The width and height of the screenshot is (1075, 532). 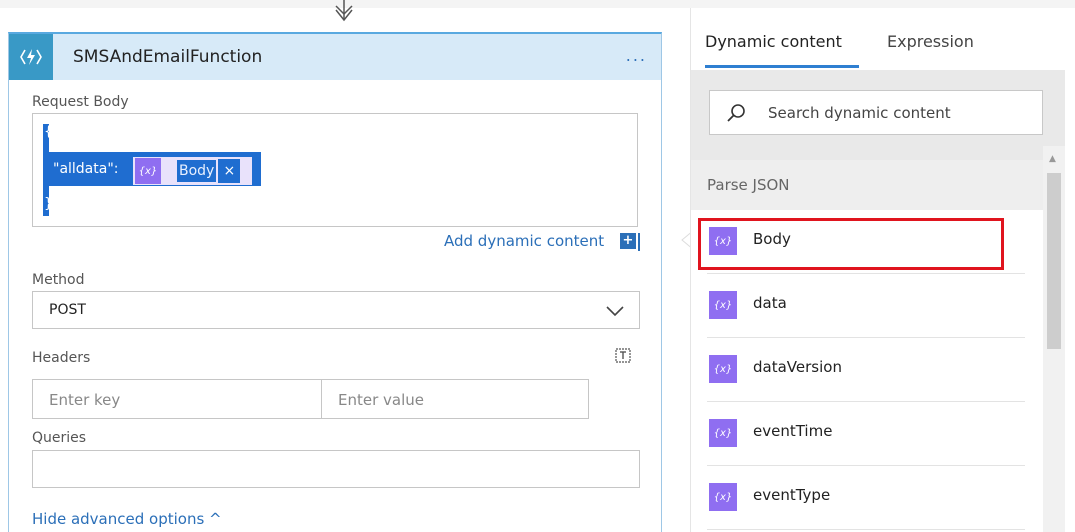 I want to click on search-area: Search dynamic content, so click(x=878, y=115).